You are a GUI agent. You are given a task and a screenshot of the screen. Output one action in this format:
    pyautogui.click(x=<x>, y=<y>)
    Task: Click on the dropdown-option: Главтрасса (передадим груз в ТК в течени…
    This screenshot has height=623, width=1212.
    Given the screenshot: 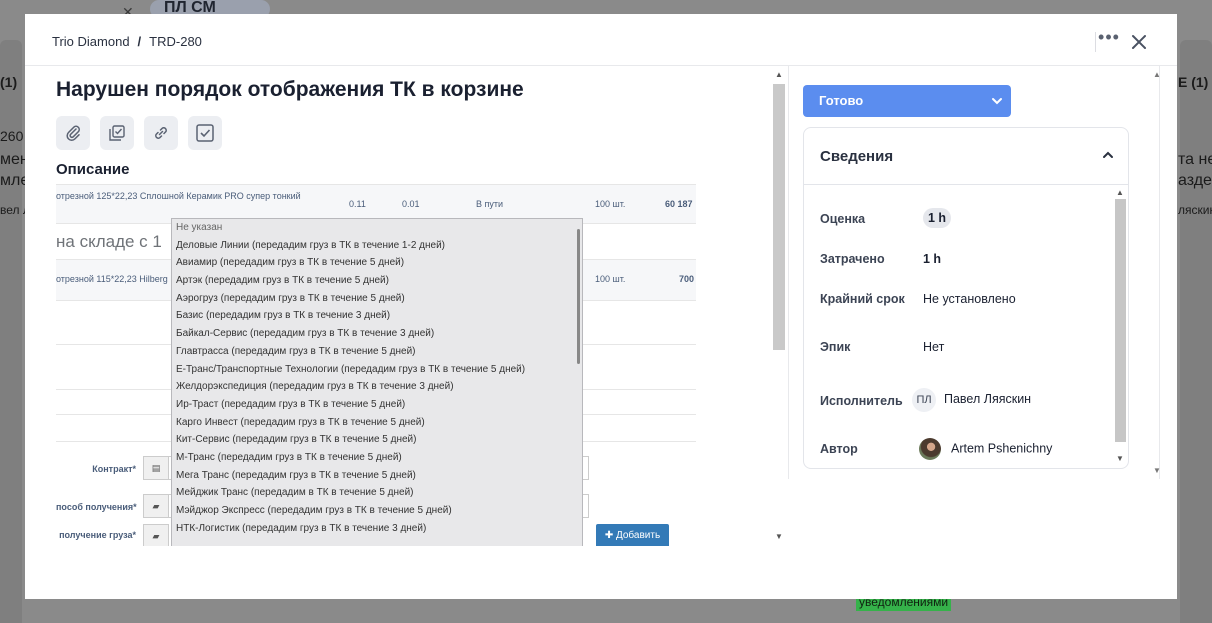 What is the action you would take?
    pyautogui.click(x=377, y=352)
    